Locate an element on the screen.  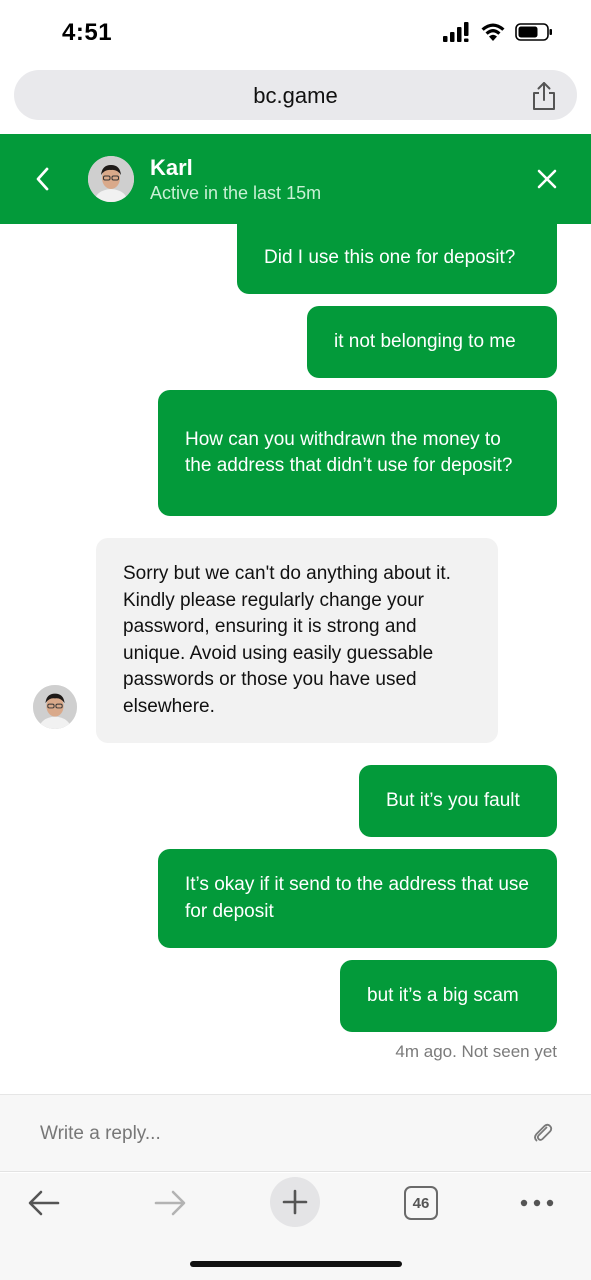
status-icons is located at coordinates (498, 32).